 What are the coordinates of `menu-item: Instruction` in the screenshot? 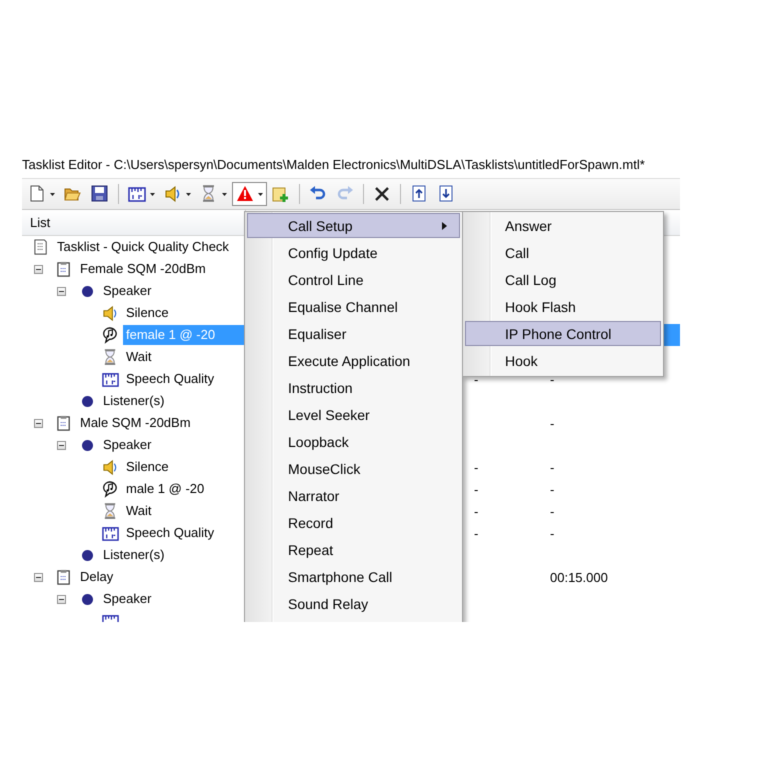 It's located at (353, 387).